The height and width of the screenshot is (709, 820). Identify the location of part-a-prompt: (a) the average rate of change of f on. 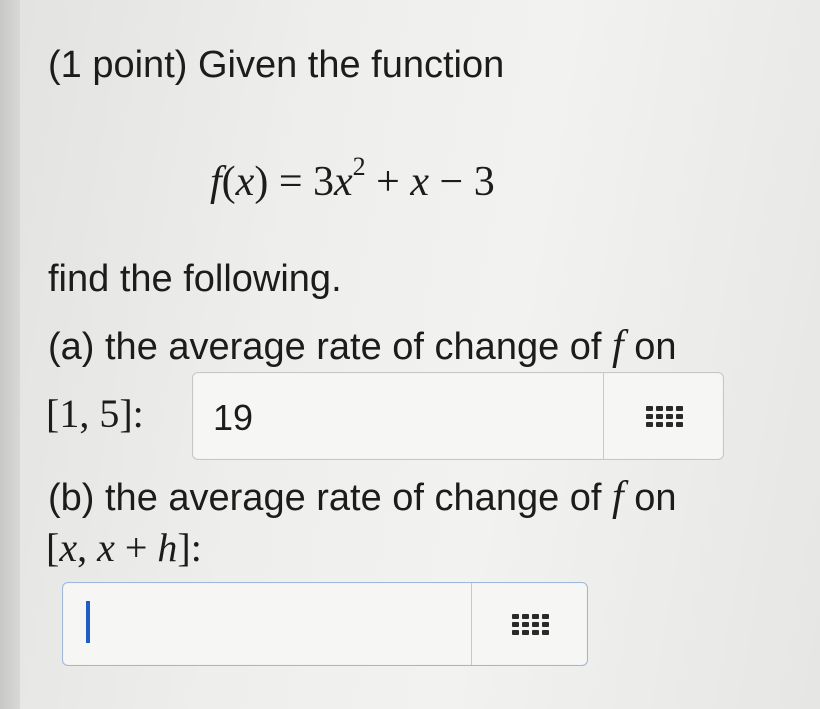
(362, 346).